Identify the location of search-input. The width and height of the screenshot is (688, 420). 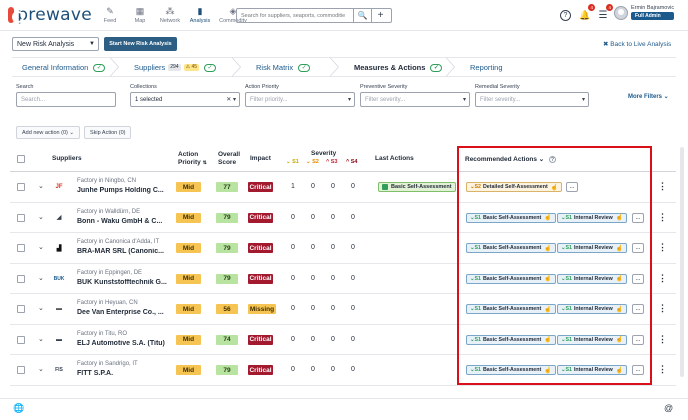
(295, 15).